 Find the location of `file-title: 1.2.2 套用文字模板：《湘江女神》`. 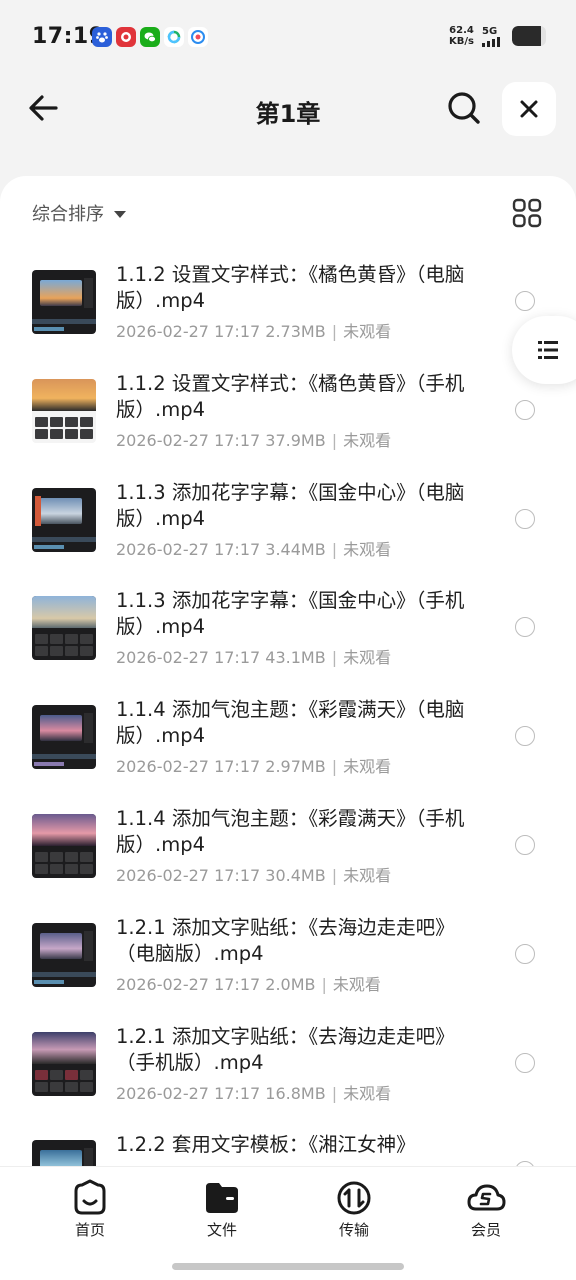

file-title: 1.2.2 套用文字模板：《湘江女神》 is located at coordinates (266, 1145).